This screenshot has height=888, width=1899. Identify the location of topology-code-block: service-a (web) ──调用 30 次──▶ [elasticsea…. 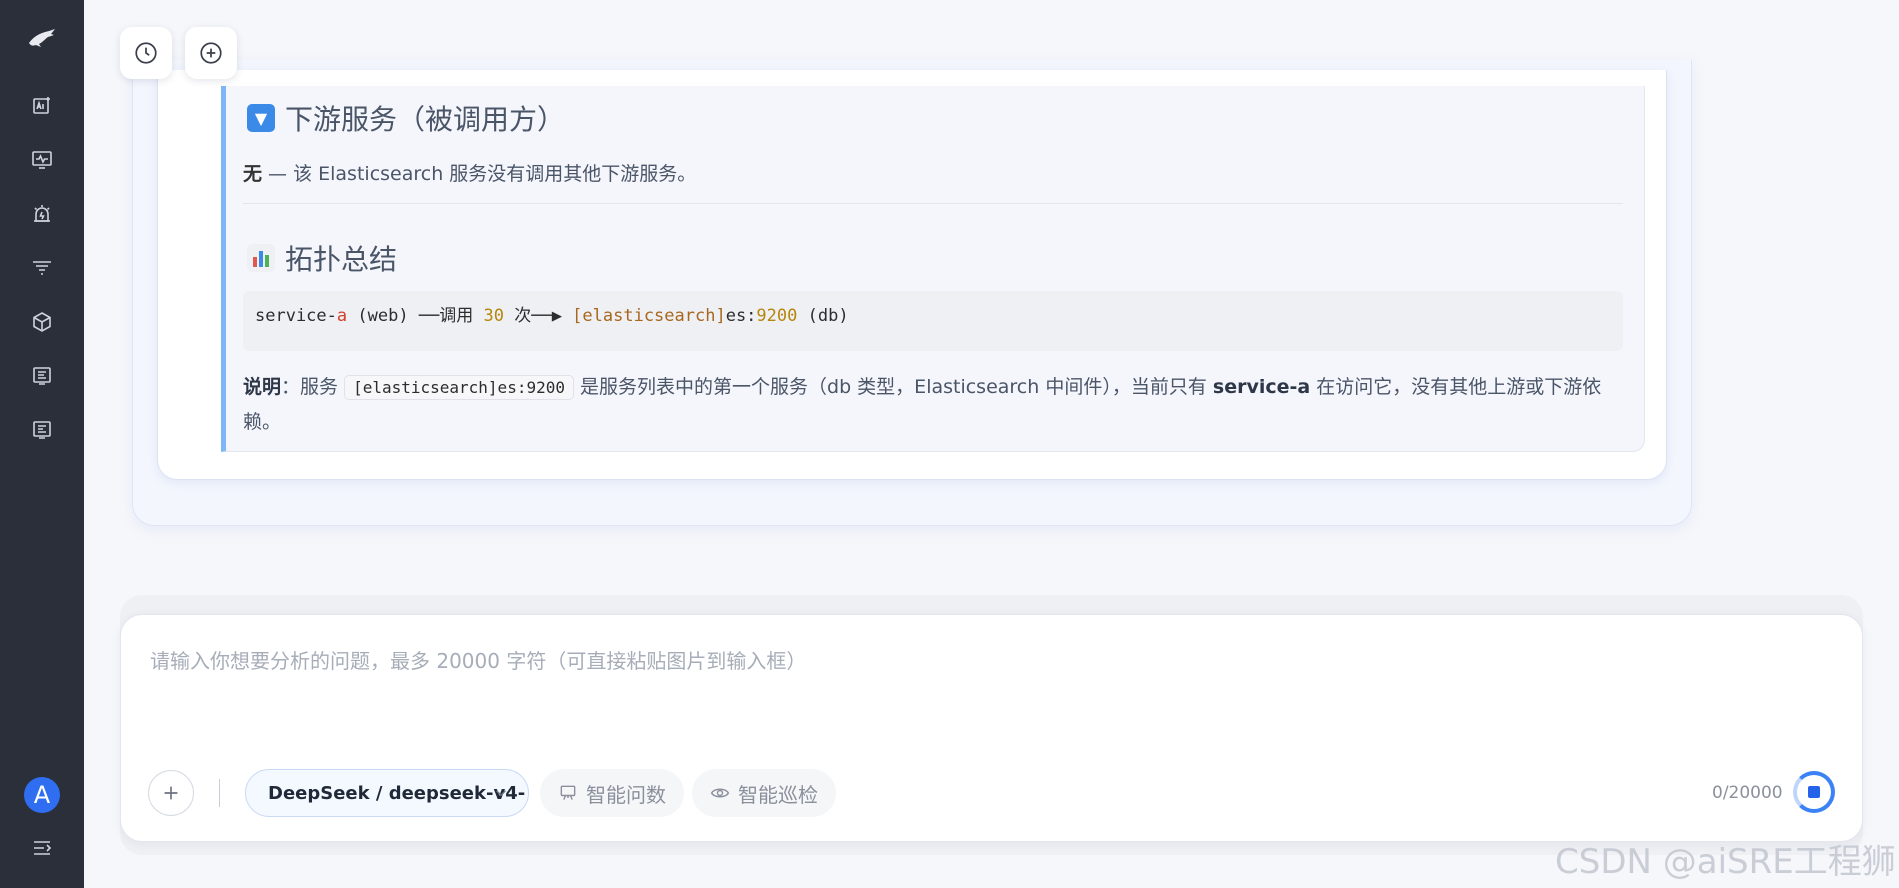
(933, 321).